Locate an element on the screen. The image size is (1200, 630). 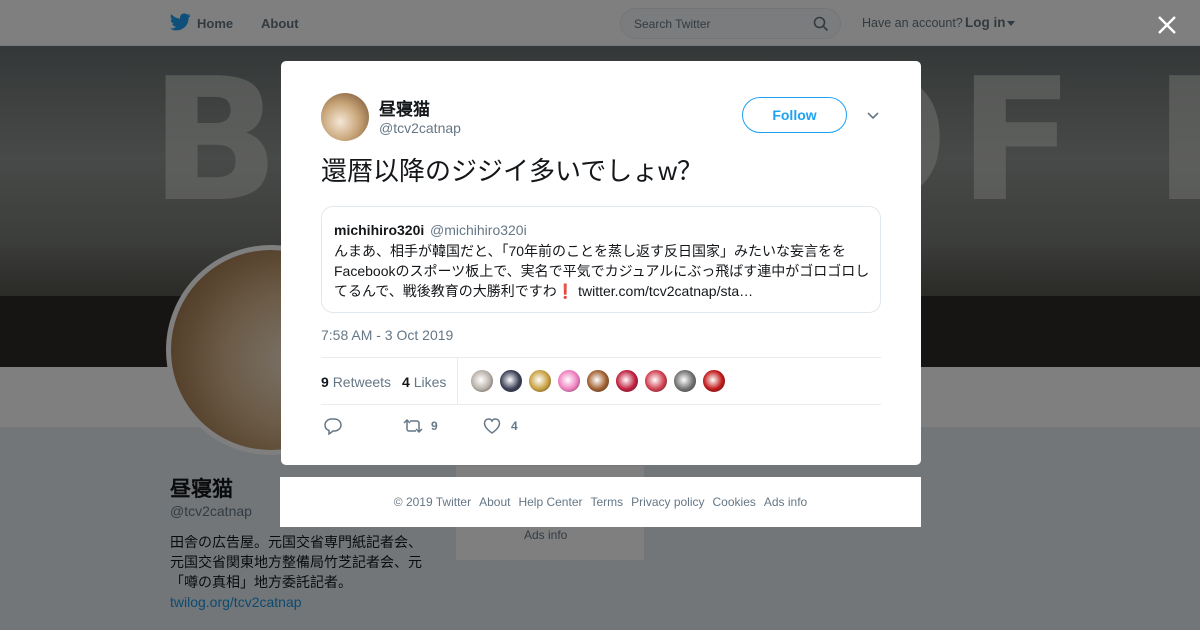
likes-stat: 4 Likes is located at coordinates (424, 382).